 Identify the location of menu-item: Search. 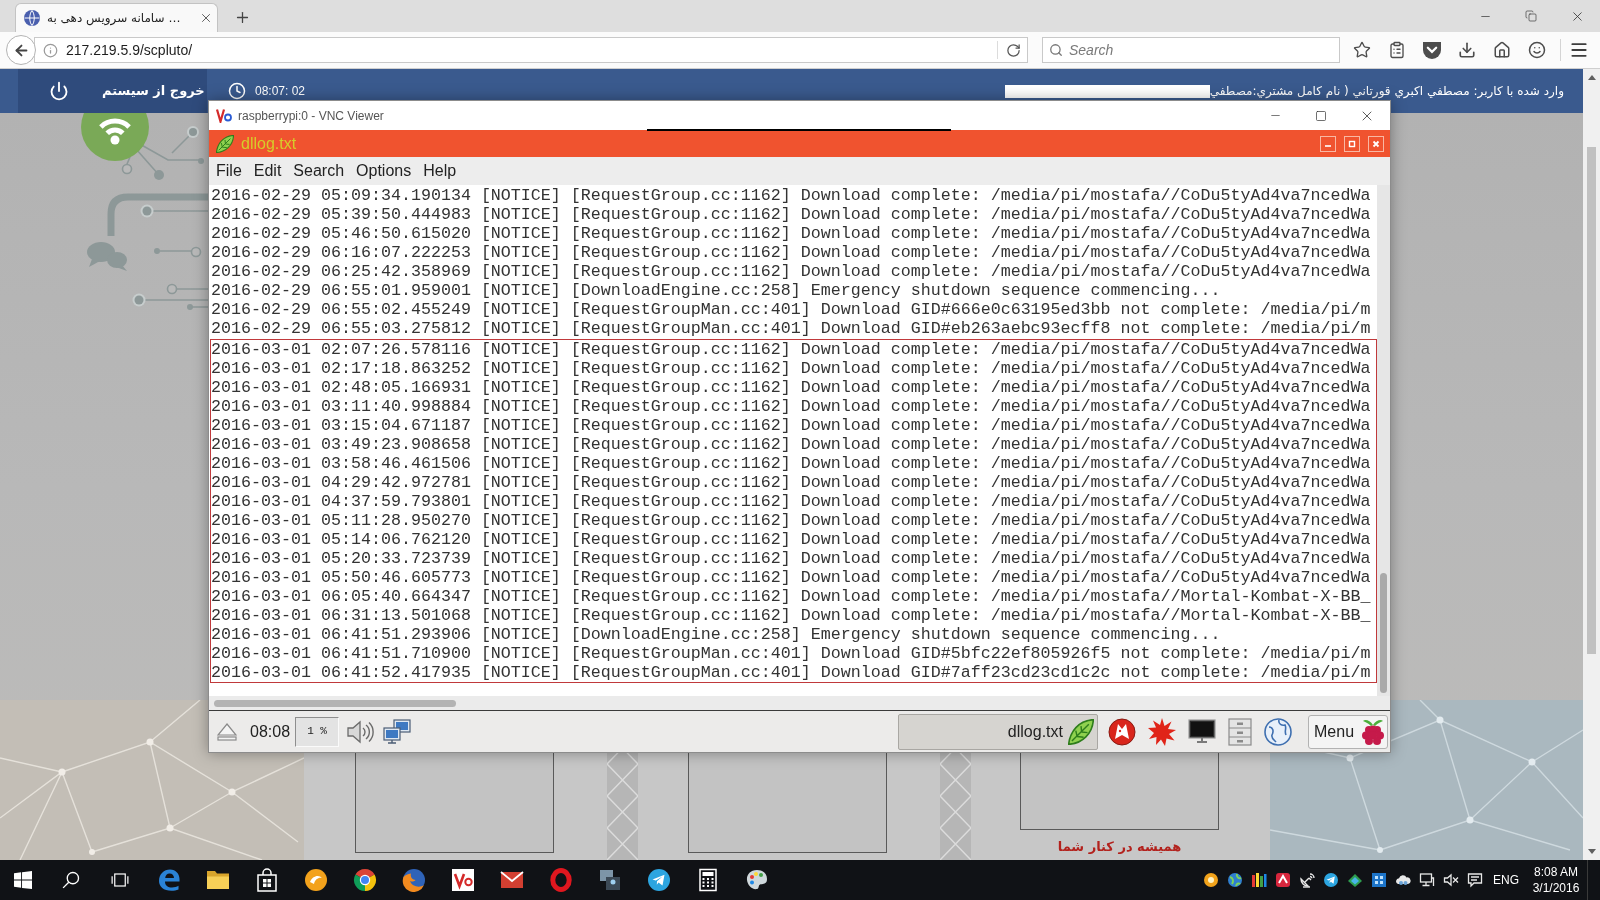
(319, 171).